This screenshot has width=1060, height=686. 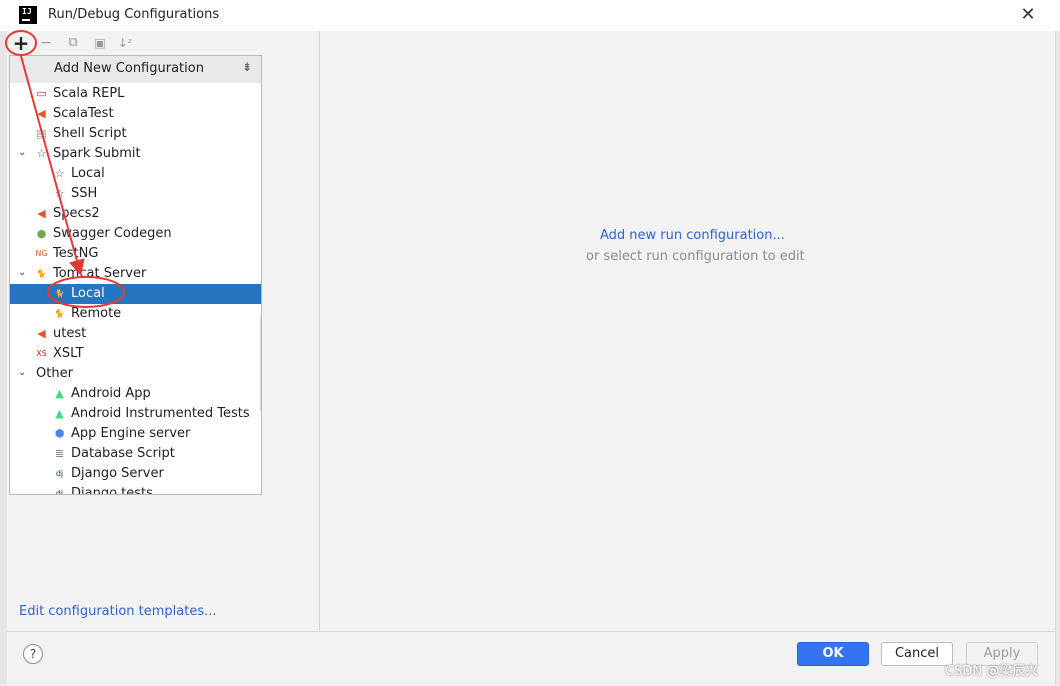 I want to click on tree-item-label: Spark Submit, so click(x=97, y=153).